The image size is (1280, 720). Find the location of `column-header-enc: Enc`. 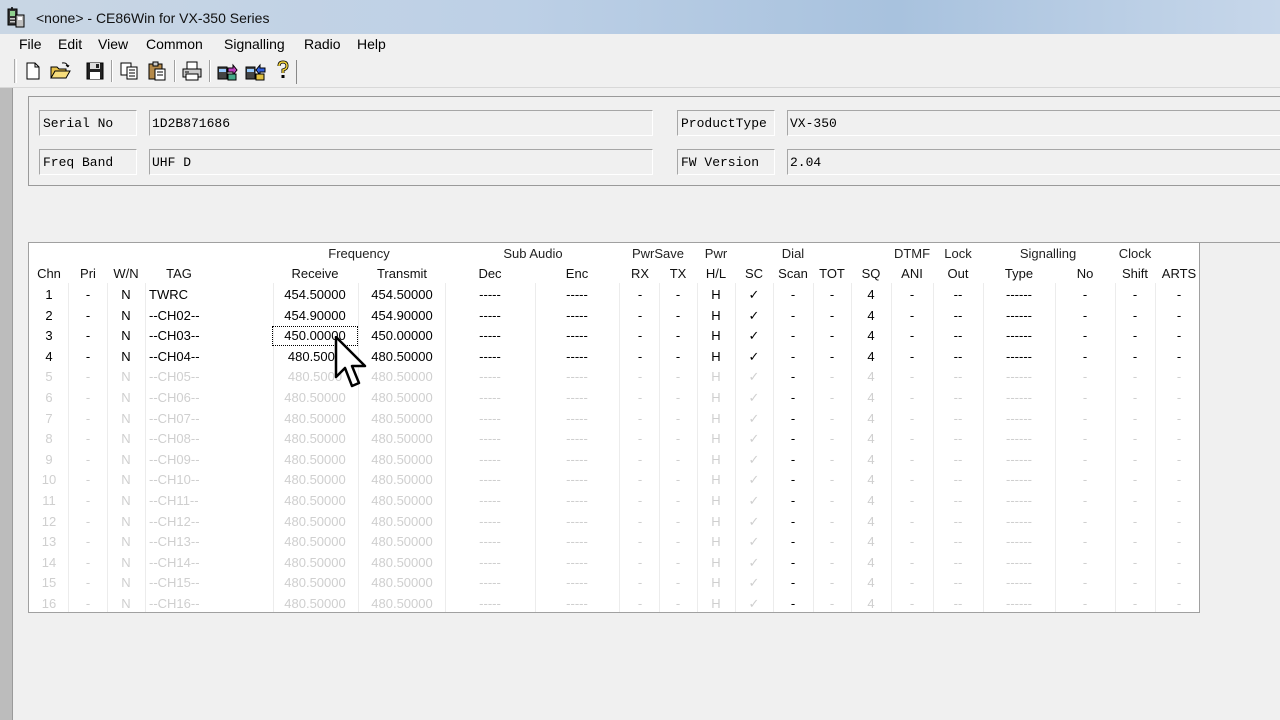

column-header-enc: Enc is located at coordinates (577, 274).